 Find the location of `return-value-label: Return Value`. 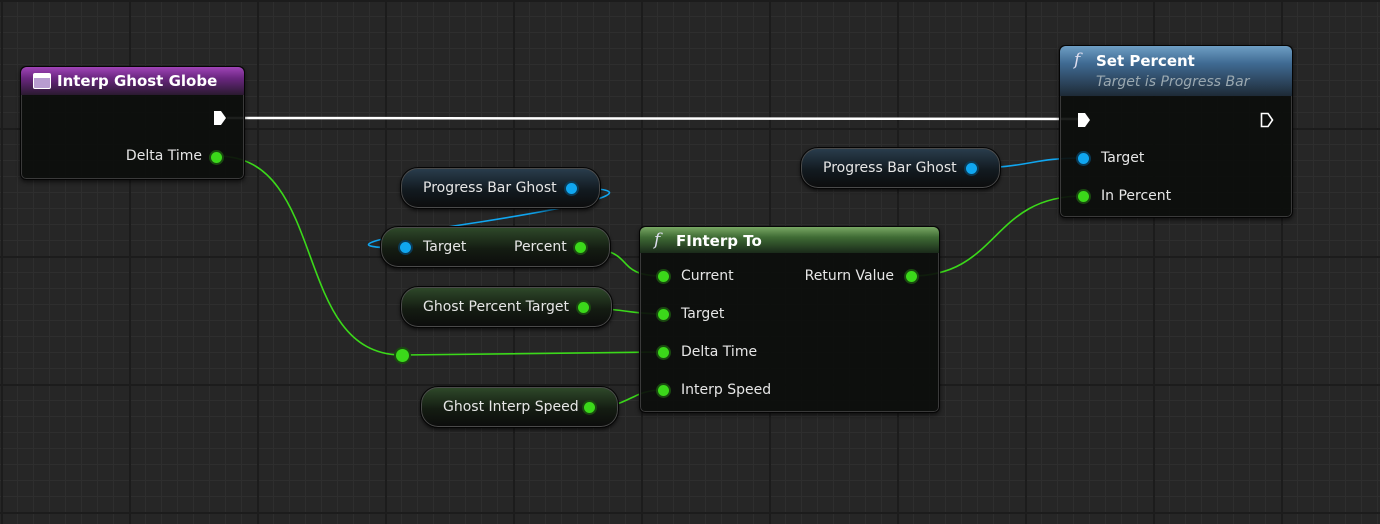

return-value-label: Return Value is located at coordinates (849, 276).